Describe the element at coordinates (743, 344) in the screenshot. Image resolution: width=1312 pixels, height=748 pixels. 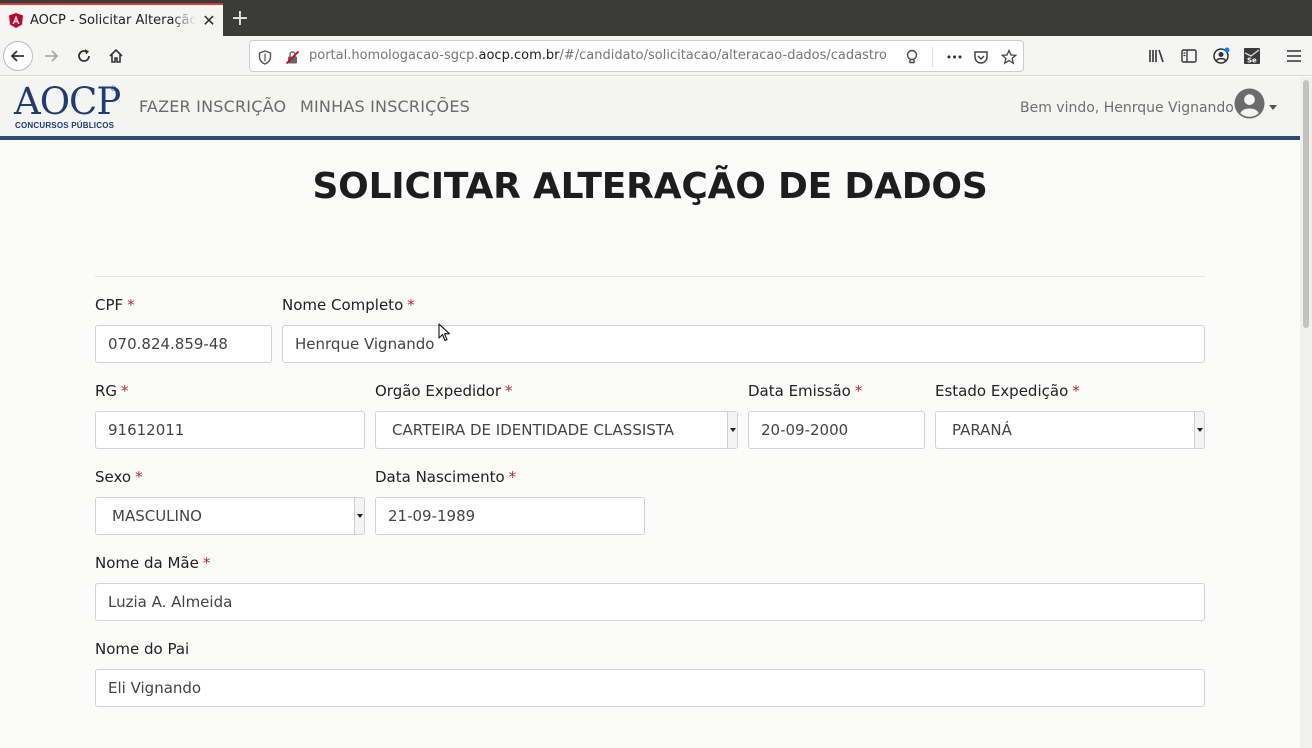
I see `nome-completo-input: Henrque Vignando` at that location.